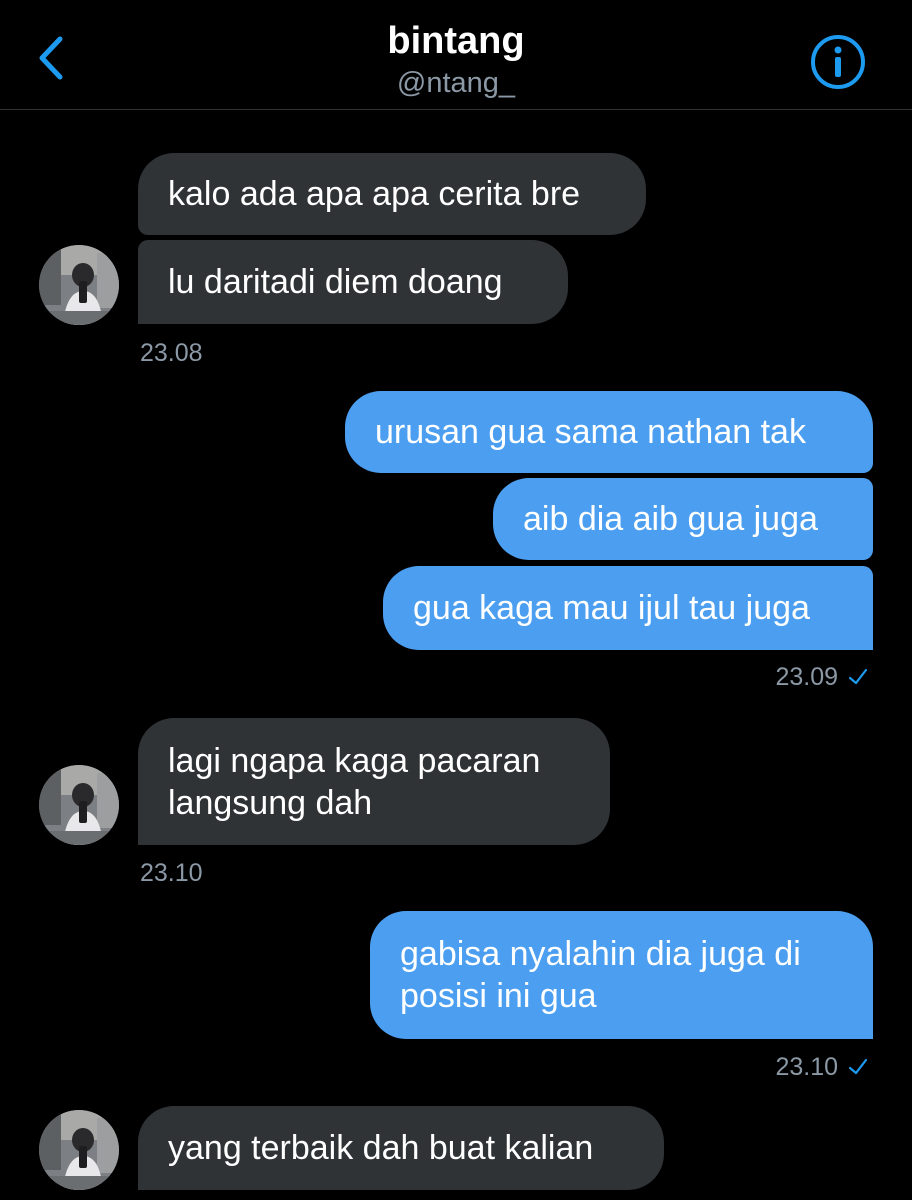 The width and height of the screenshot is (912, 1200). Describe the element at coordinates (270, 802) in the screenshot. I see `message-text-line: langsung dah` at that location.